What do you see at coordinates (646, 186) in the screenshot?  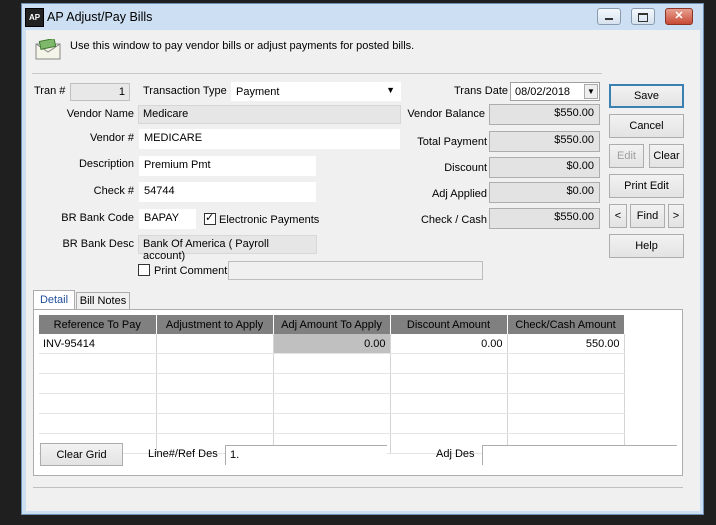 I see `print-edit-button: Print Edit` at bounding box center [646, 186].